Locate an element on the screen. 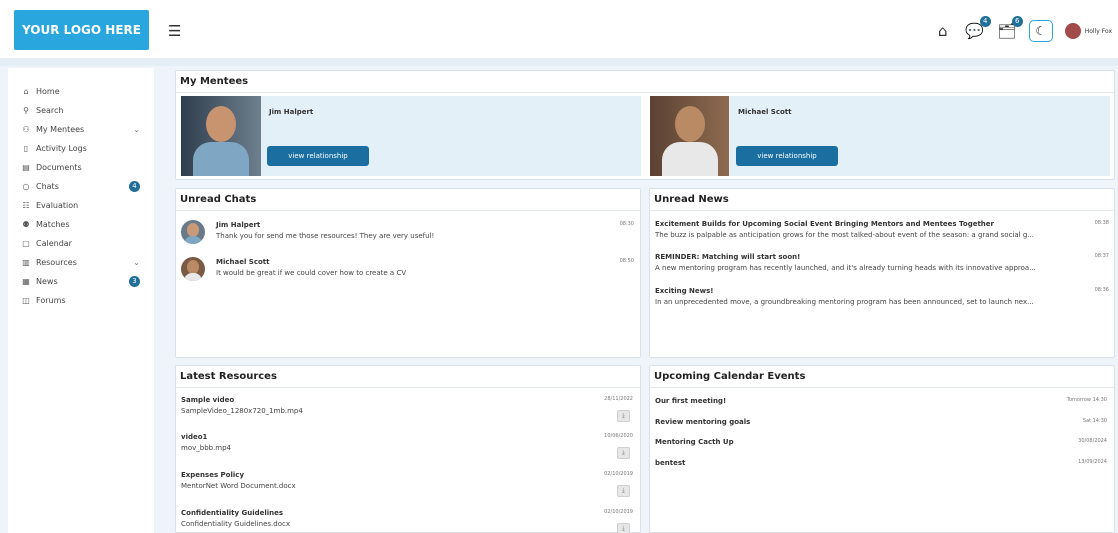 The height and width of the screenshot is (533, 1118). sidebar-item-matches: ⚉ Matches is located at coordinates (81, 224).